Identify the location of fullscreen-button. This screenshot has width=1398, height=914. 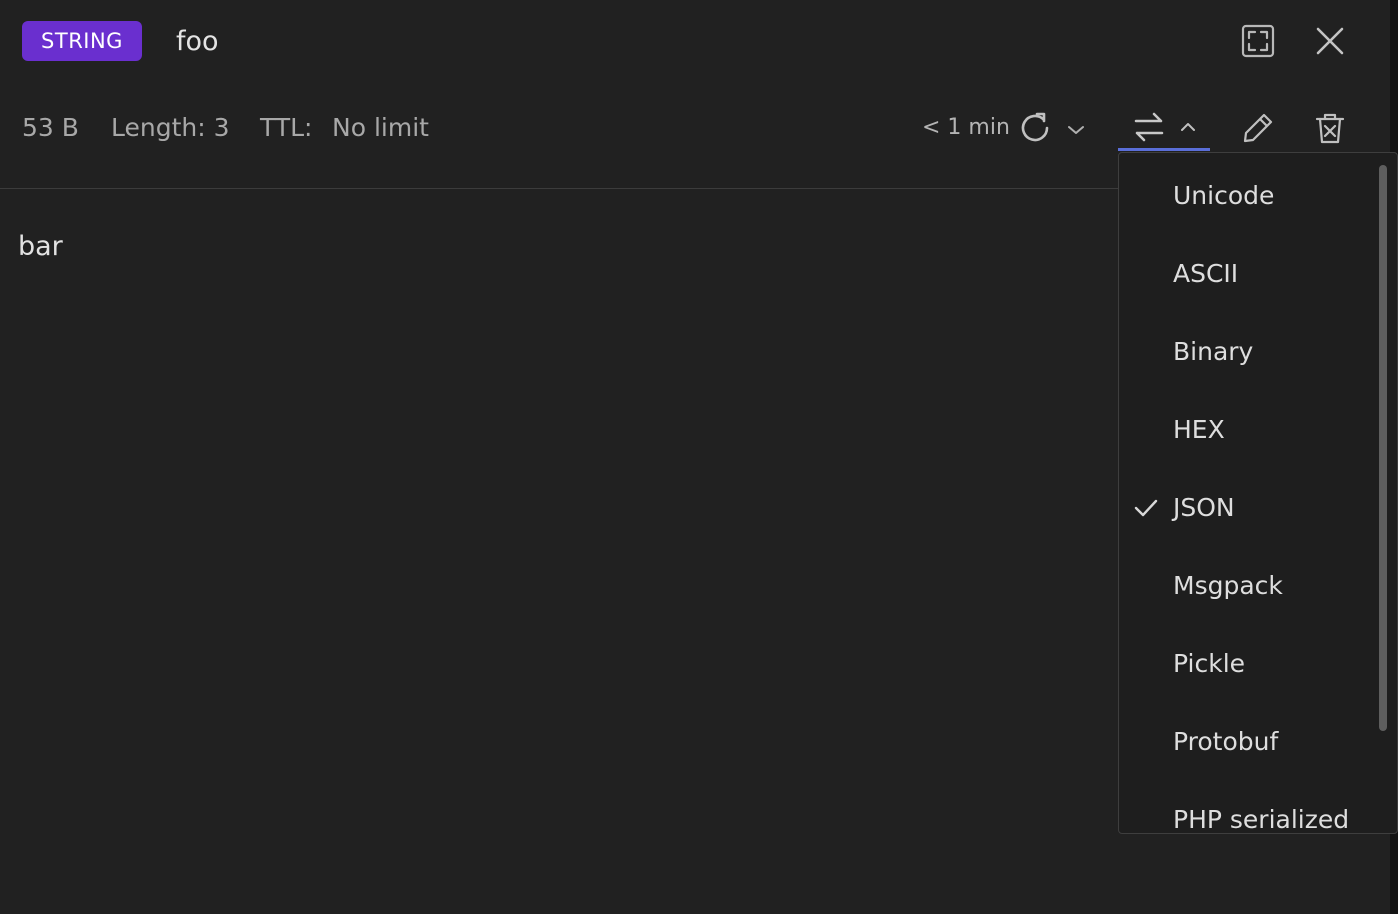
(1258, 41).